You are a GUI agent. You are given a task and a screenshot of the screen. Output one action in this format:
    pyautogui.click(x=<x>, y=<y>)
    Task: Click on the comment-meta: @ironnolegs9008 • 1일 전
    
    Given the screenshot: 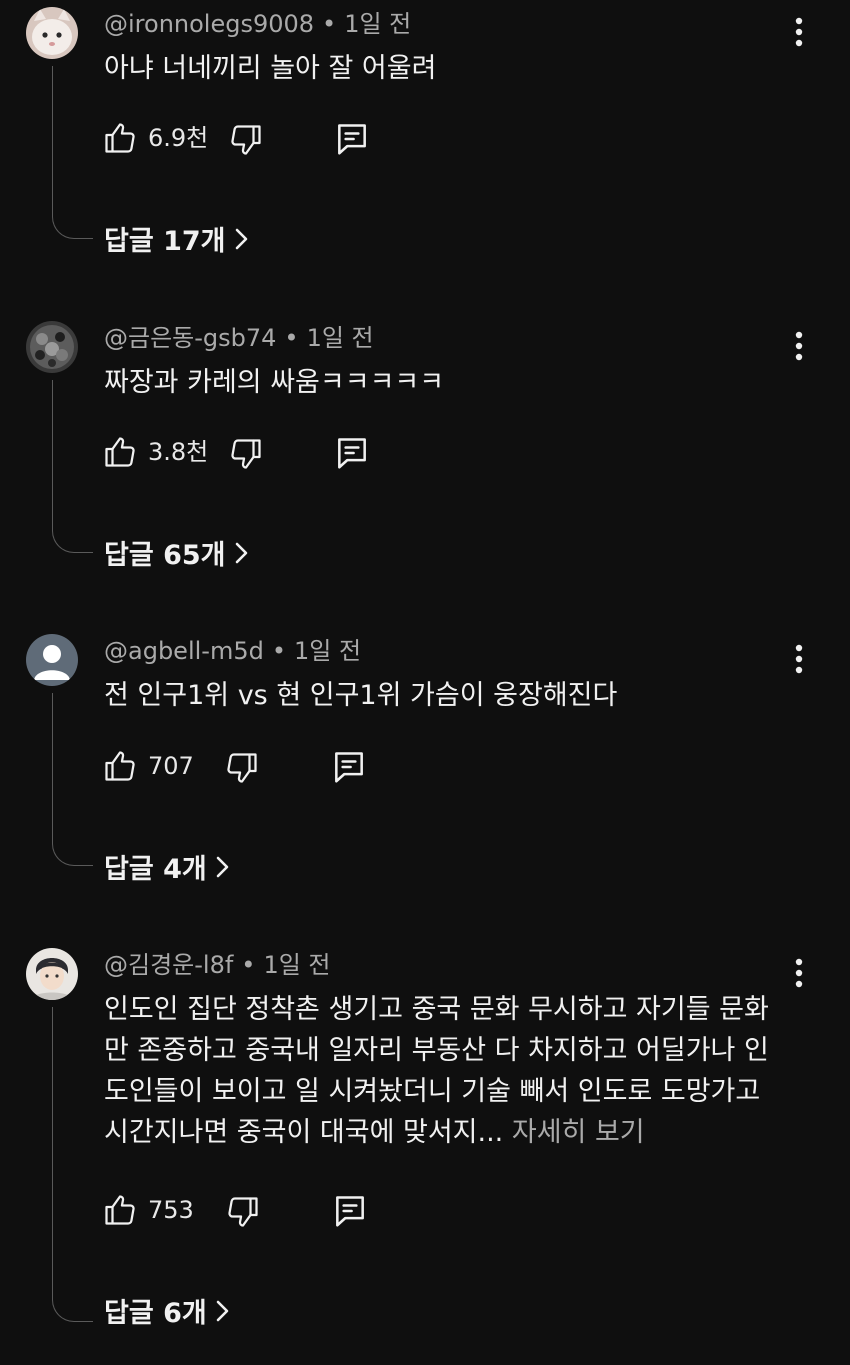 What is the action you would take?
    pyautogui.click(x=257, y=24)
    